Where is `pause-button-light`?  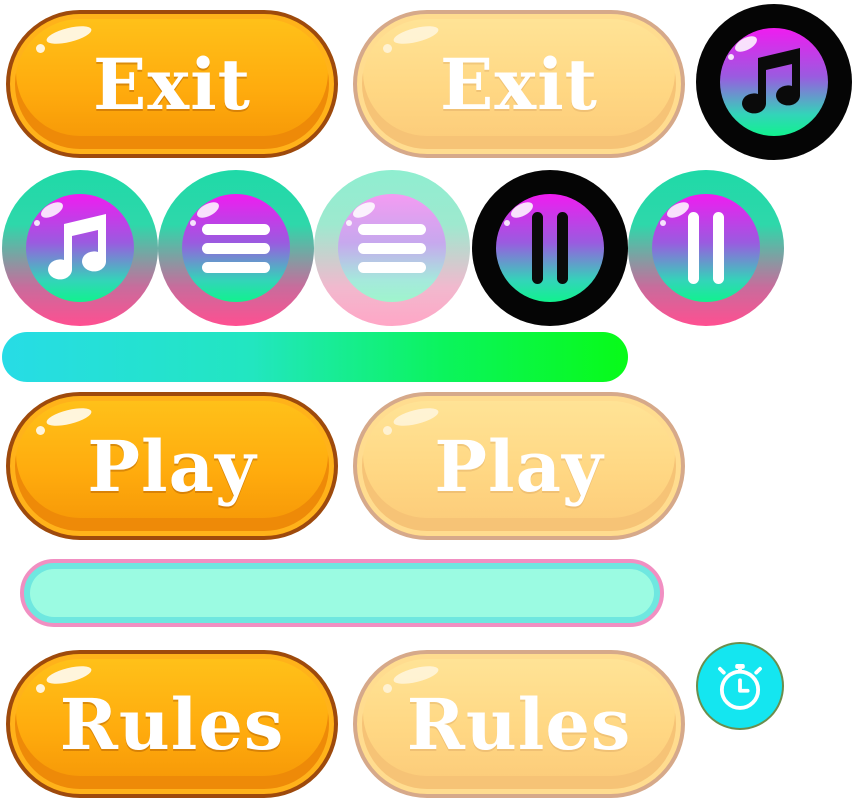
pause-button-light is located at coordinates (706, 248).